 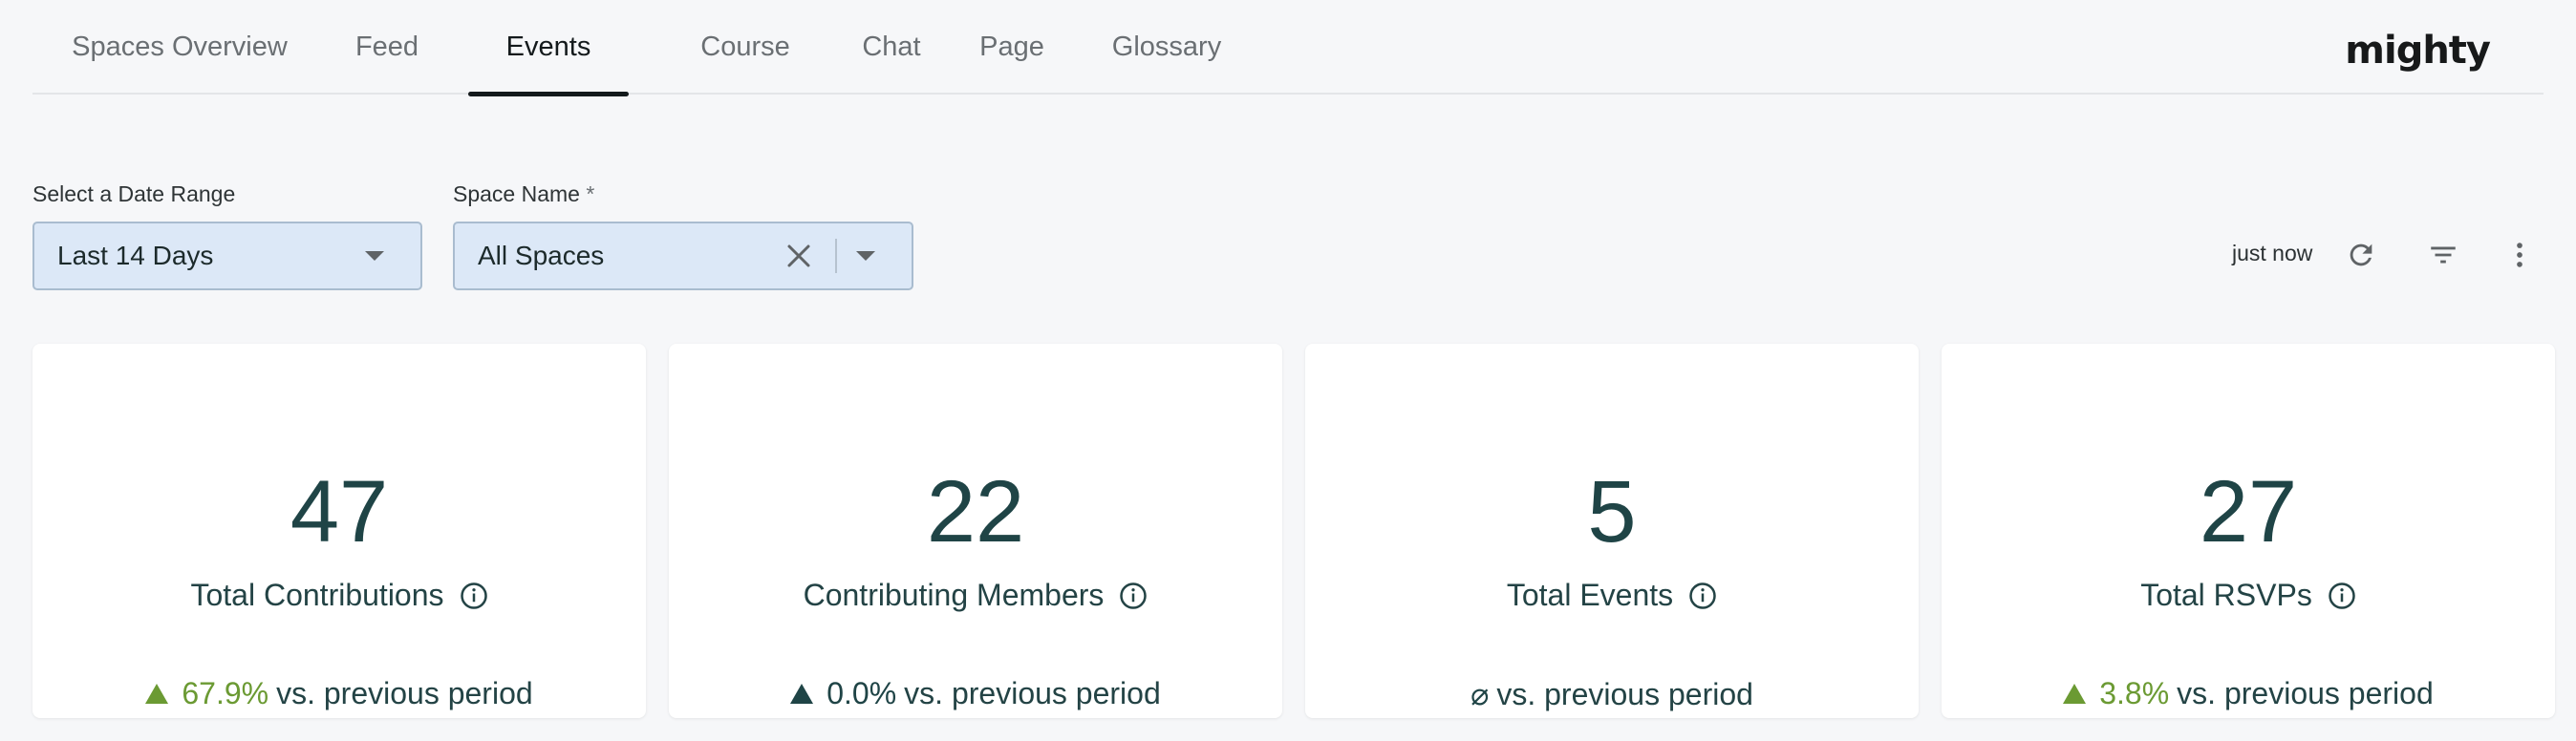 I want to click on metric-label-text: Total Events, so click(x=1590, y=595).